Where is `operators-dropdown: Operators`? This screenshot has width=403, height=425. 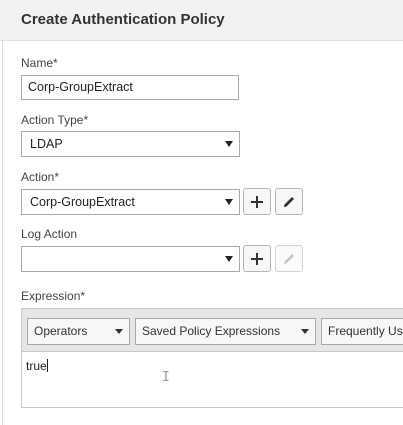
operators-dropdown: Operators is located at coordinates (78, 331).